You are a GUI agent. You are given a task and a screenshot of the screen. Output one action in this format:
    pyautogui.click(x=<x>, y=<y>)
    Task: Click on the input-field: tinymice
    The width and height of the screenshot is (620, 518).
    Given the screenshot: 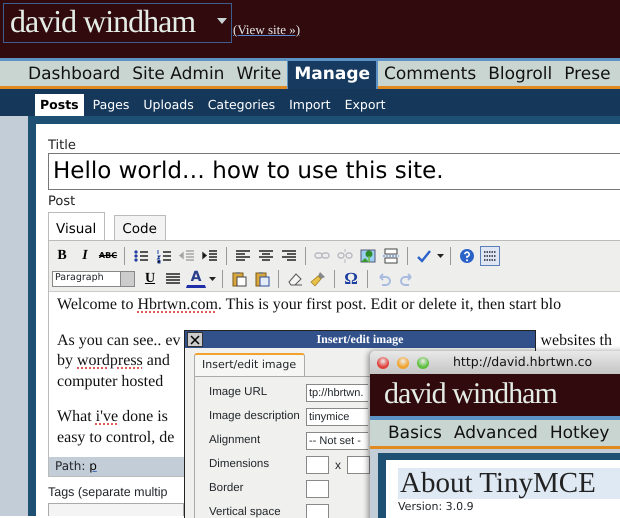 What is the action you would take?
    pyautogui.click(x=337, y=417)
    